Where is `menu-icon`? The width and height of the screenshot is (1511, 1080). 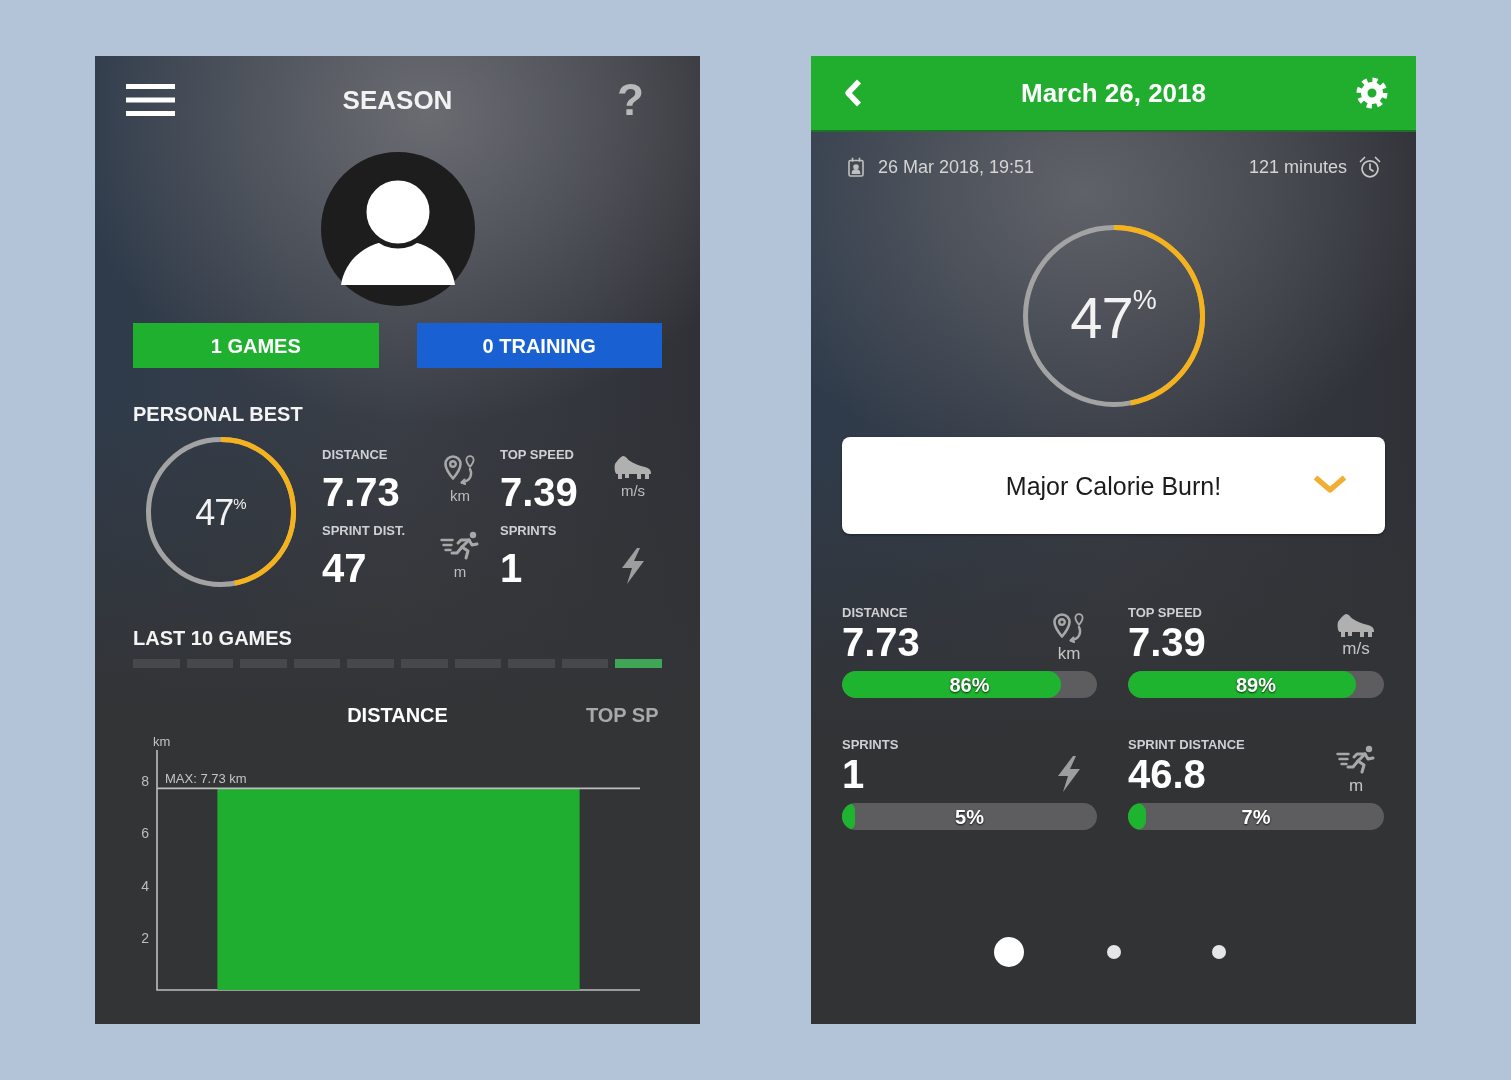
menu-icon is located at coordinates (150, 100).